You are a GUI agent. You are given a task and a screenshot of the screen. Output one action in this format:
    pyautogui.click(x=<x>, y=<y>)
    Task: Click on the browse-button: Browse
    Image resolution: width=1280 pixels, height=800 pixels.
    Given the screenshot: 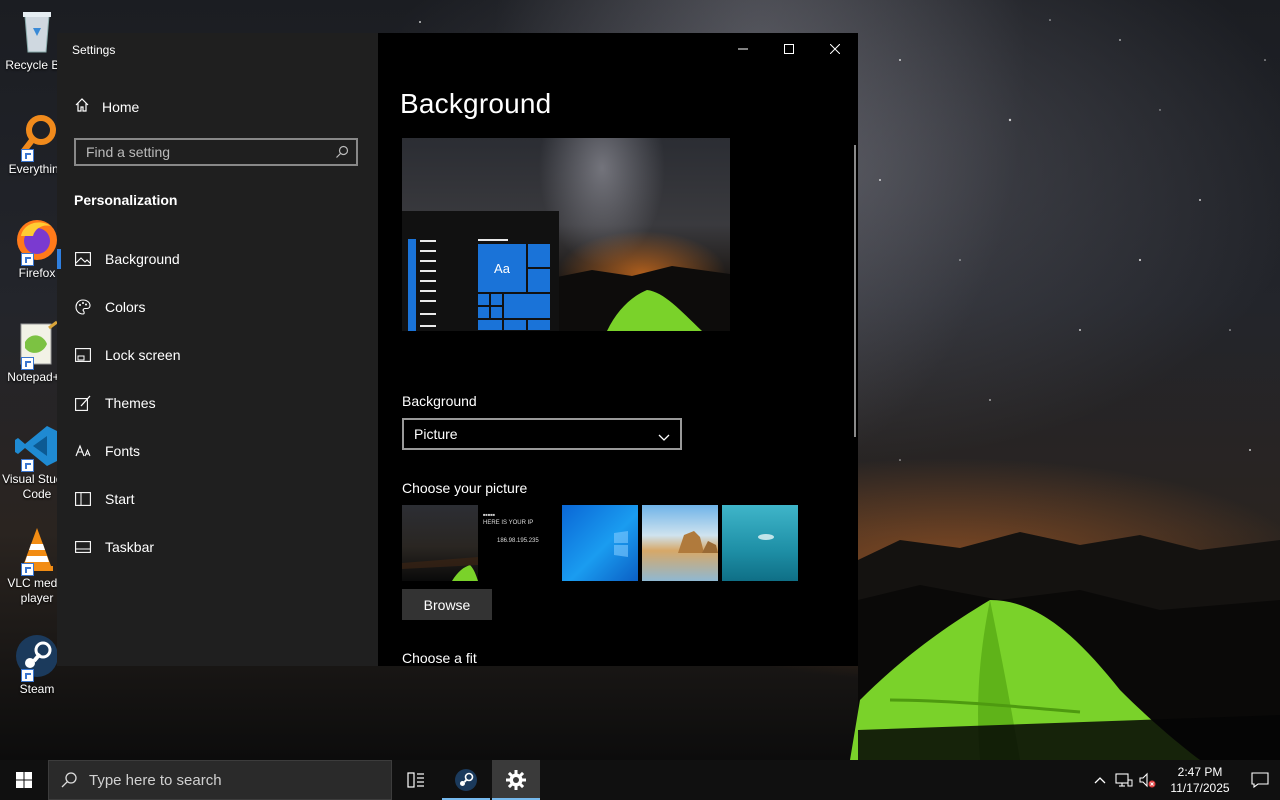 What is the action you would take?
    pyautogui.click(x=447, y=604)
    